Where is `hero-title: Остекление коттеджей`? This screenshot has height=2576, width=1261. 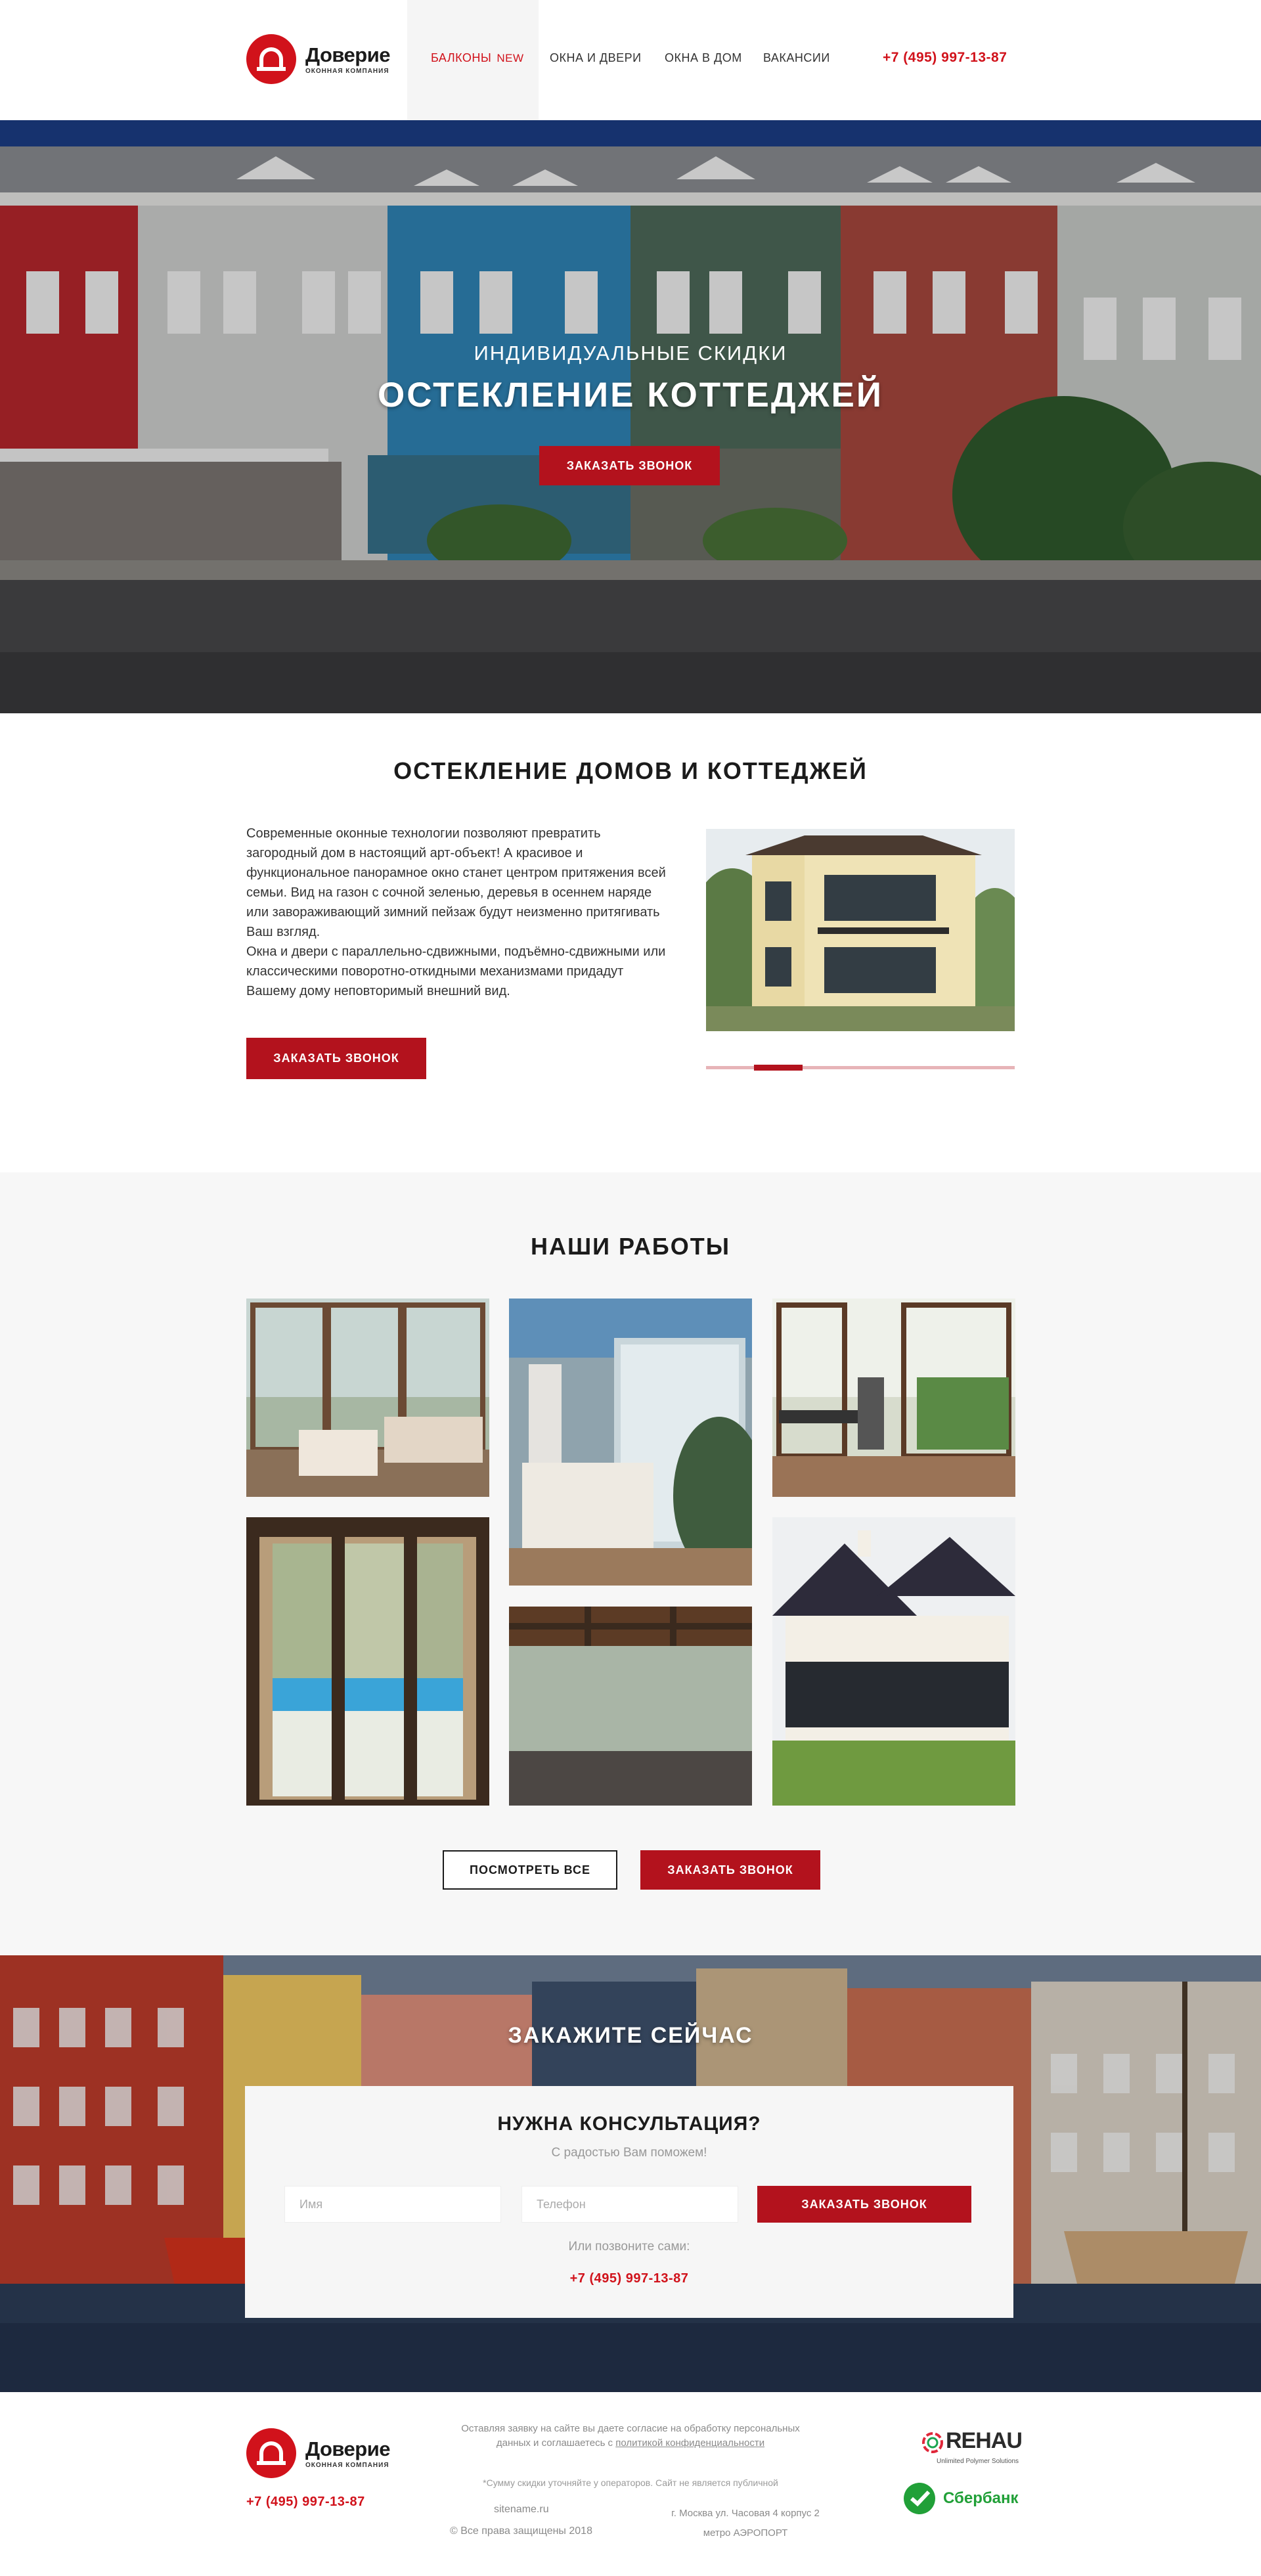
hero-title: Остекление коттеджей is located at coordinates (630, 395).